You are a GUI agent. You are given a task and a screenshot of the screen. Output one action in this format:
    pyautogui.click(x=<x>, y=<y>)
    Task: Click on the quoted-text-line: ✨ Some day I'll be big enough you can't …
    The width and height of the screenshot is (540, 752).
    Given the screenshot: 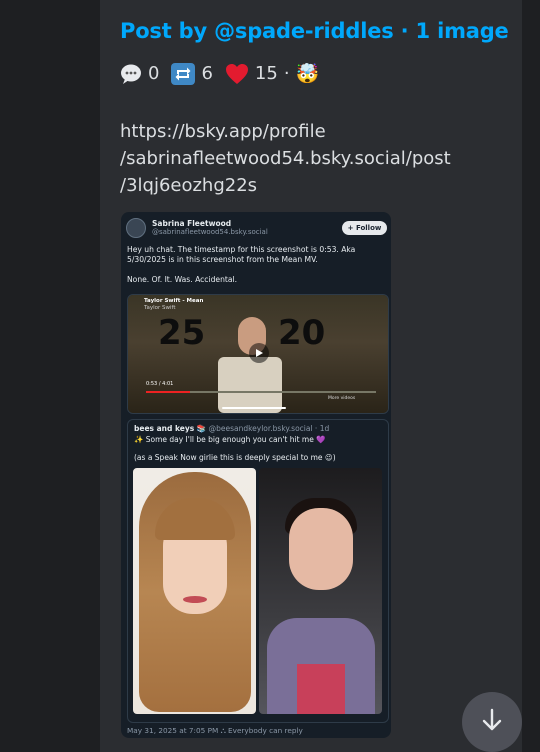 What is the action you would take?
    pyautogui.click(x=230, y=439)
    